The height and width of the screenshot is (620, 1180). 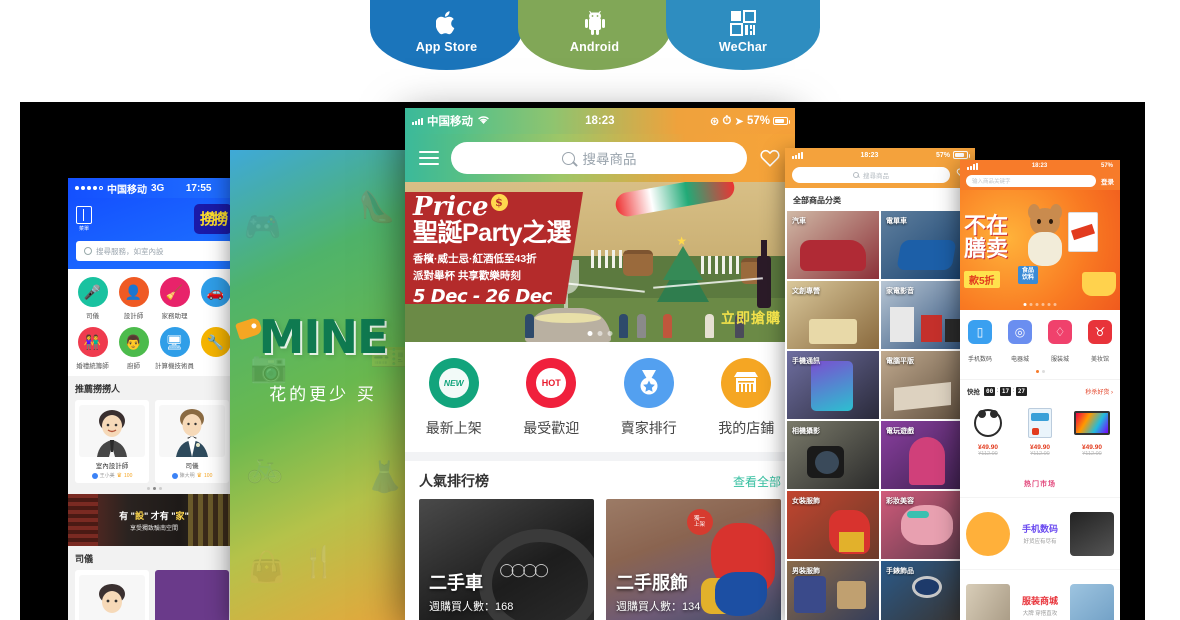 What do you see at coordinates (192, 466) in the screenshot?
I see `person-role: 司儀` at bounding box center [192, 466].